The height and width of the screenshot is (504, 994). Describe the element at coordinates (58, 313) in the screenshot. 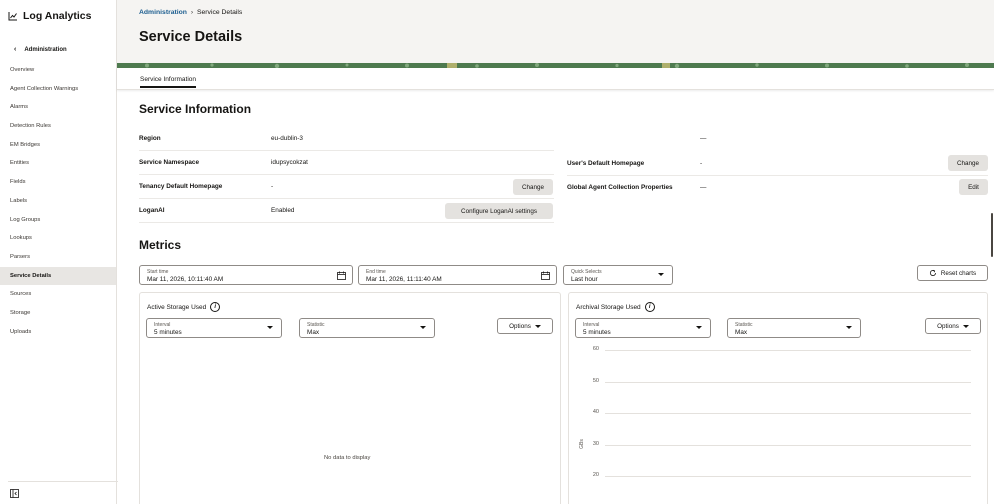

I see `sidebar-item-storage: Storage` at that location.